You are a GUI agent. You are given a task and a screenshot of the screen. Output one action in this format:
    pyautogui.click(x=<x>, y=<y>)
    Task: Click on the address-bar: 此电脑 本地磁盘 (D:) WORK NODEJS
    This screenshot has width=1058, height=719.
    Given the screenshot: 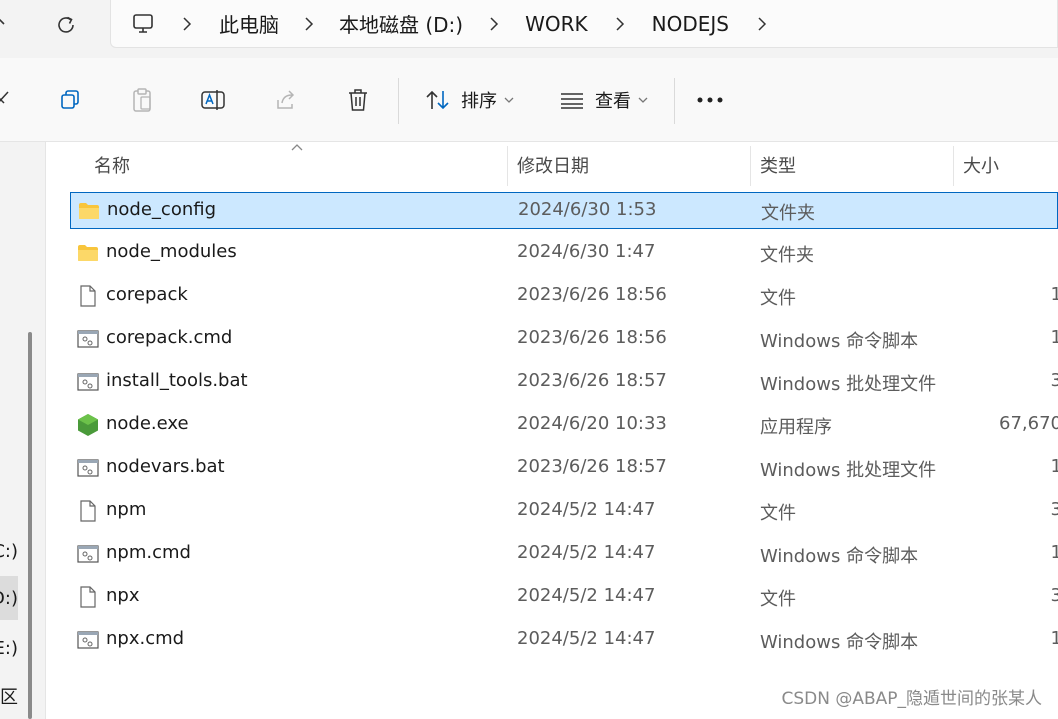 What is the action you would take?
    pyautogui.click(x=584, y=24)
    